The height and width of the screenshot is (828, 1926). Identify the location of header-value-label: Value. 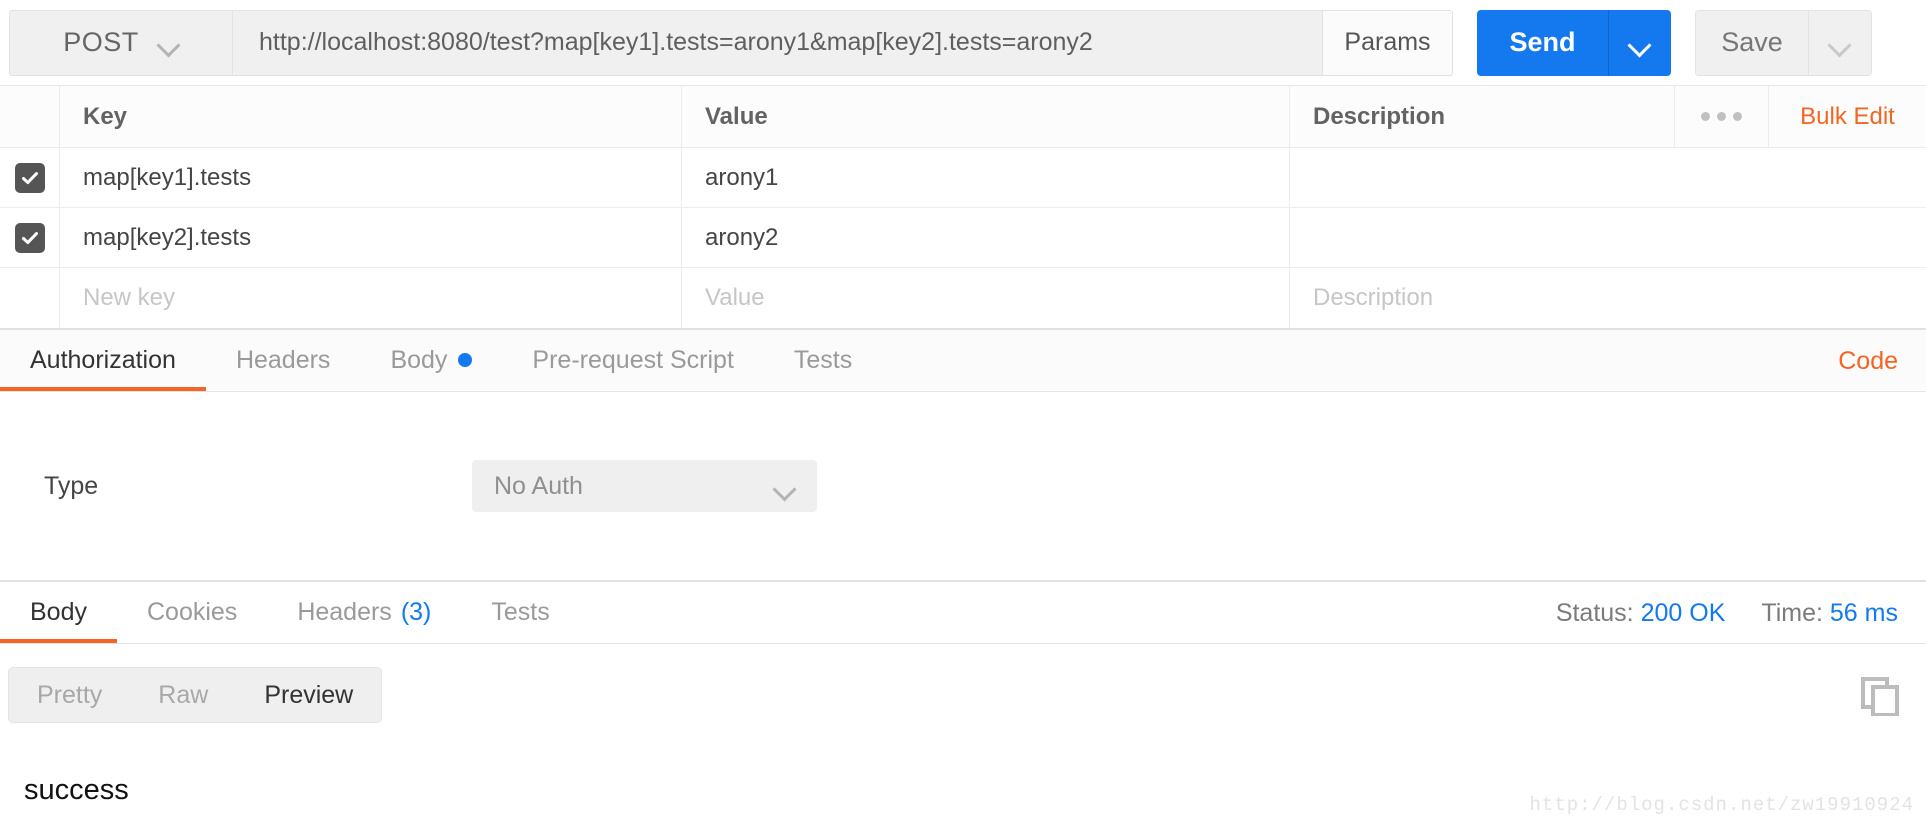
(736, 116).